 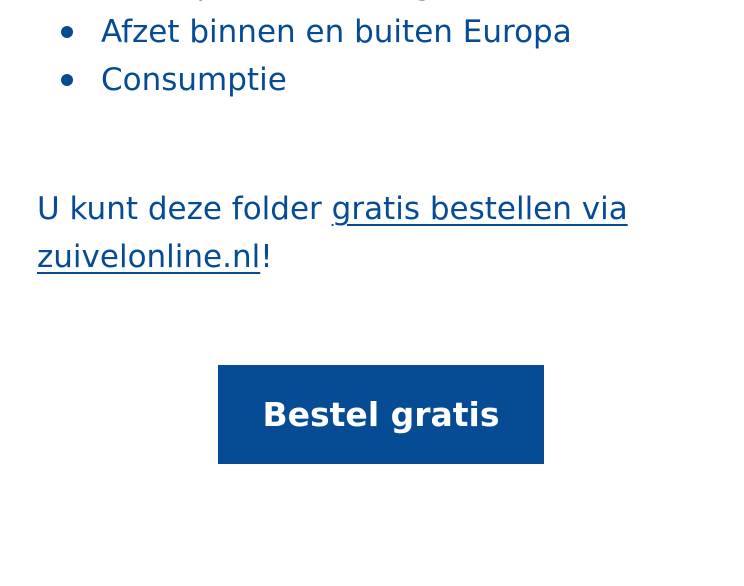 I want to click on list-item-label: Consumptie, so click(x=194, y=80).